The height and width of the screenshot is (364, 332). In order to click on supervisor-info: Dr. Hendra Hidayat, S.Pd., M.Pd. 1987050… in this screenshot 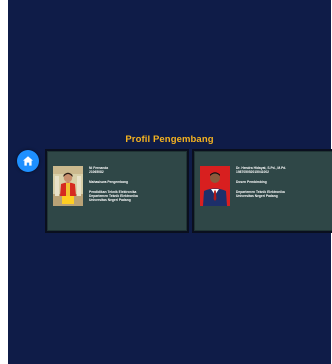, I will do `click(282, 182)`.